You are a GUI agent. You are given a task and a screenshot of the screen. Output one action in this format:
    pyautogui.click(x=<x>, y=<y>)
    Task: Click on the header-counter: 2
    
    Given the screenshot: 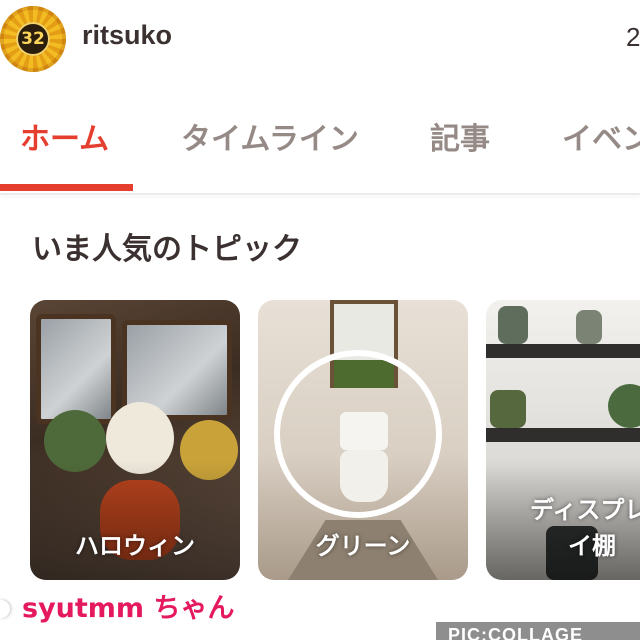 What is the action you would take?
    pyautogui.click(x=633, y=37)
    